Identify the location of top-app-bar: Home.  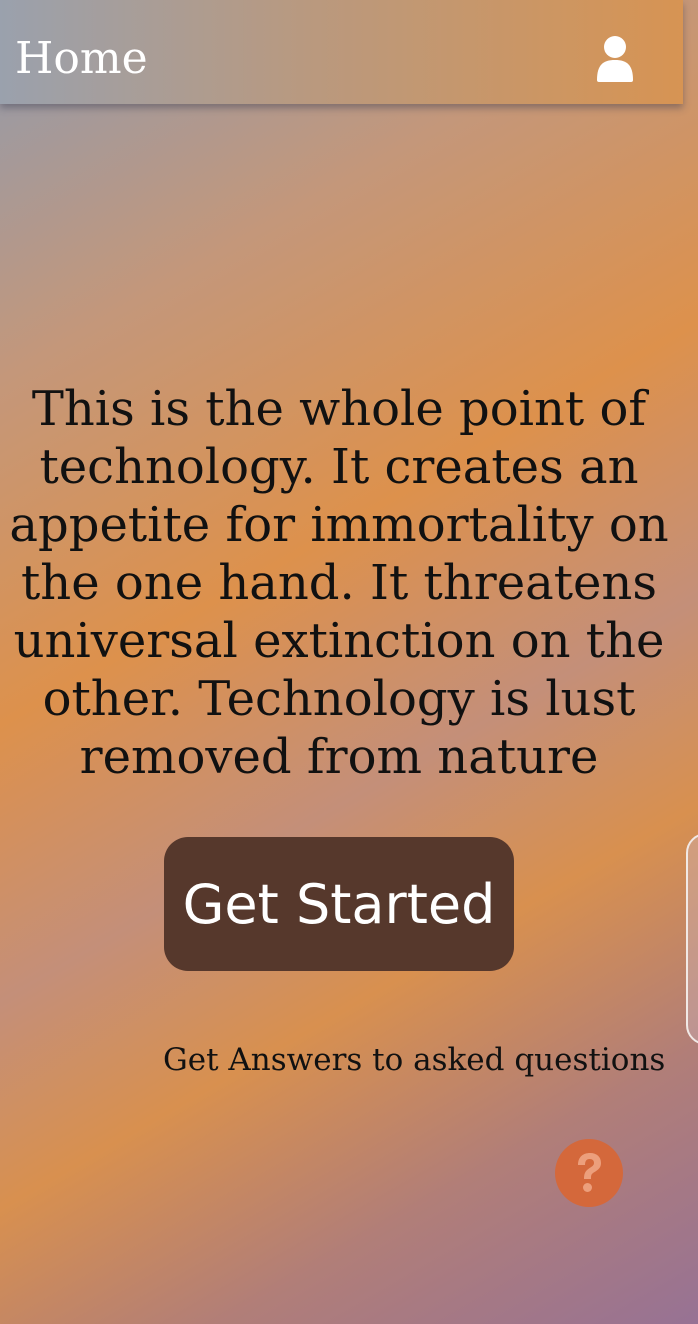
(341, 52).